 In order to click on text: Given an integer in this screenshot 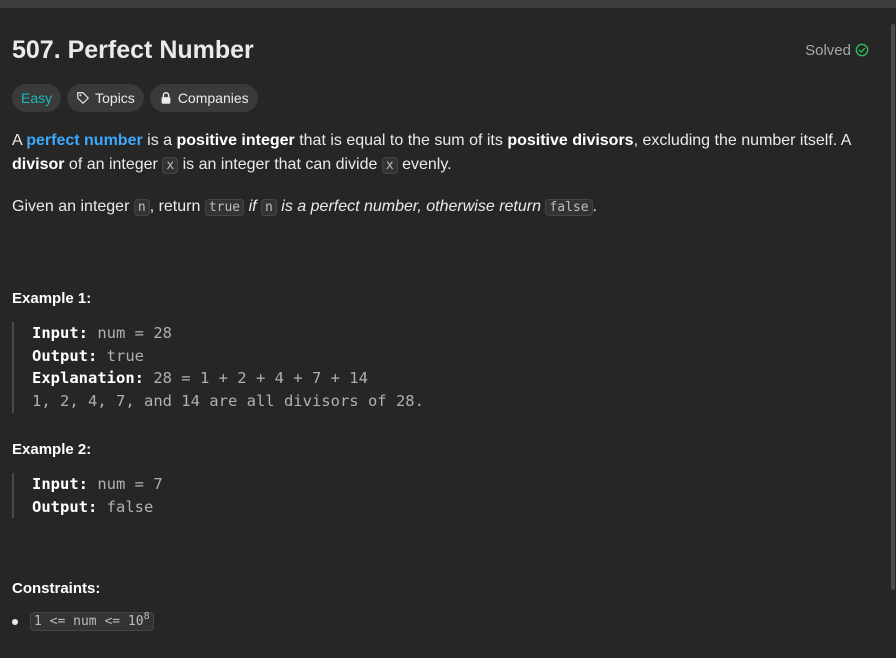, I will do `click(73, 206)`.